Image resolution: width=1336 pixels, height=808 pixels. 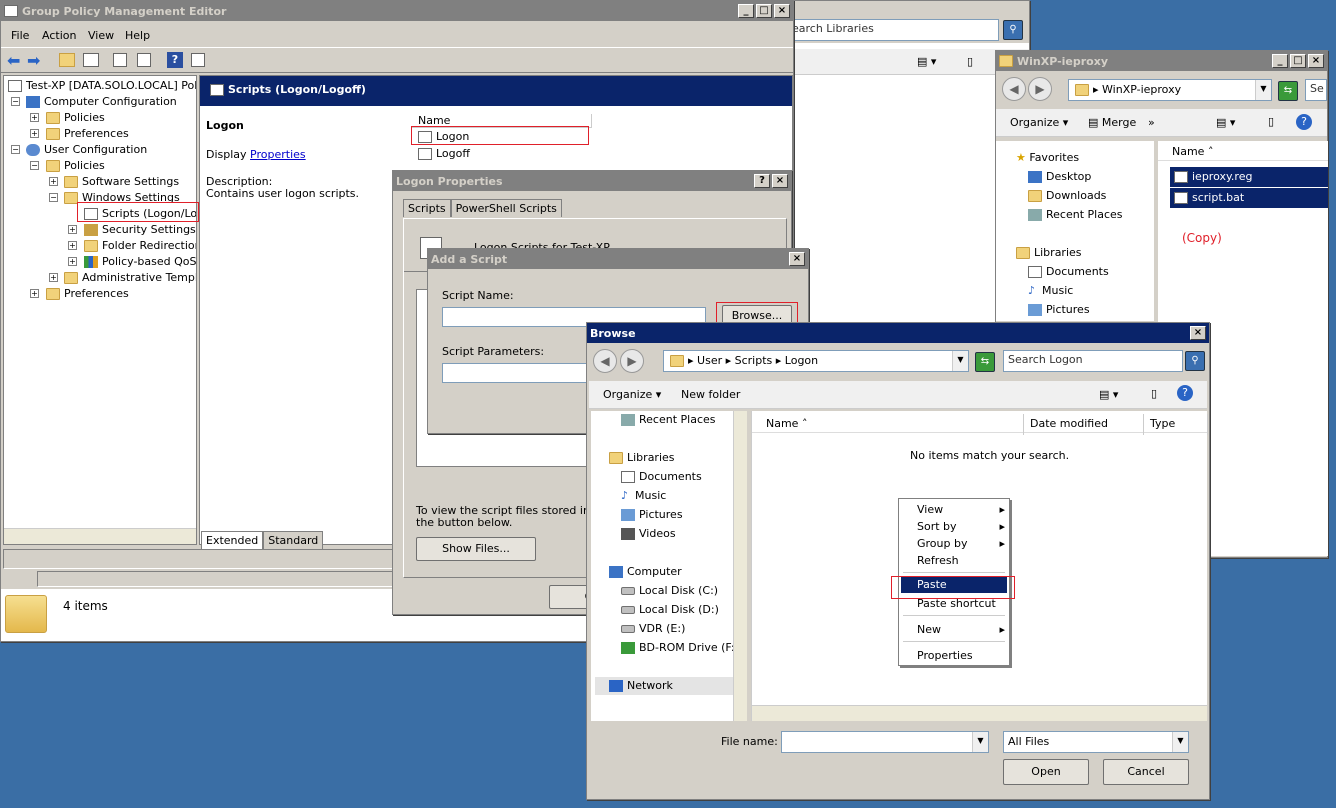 I want to click on file-ieproxy-reg: ieproxy.reg, so click(x=1249, y=177).